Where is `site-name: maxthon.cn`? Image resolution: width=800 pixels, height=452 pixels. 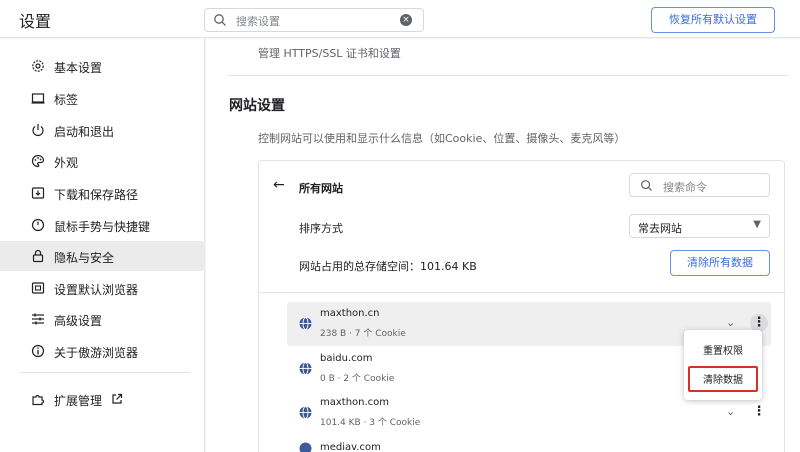
site-name: maxthon.cn is located at coordinates (350, 313).